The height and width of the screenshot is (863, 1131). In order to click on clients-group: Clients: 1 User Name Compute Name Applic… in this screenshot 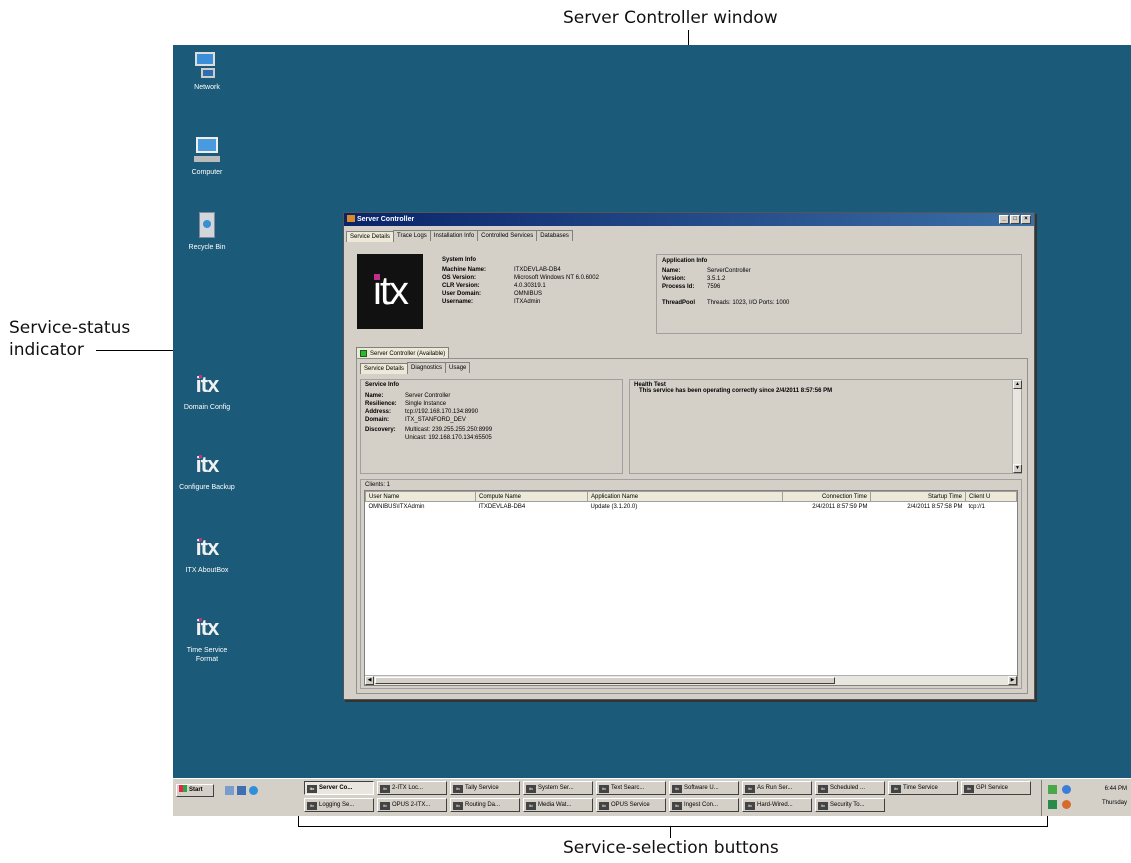, I will do `click(691, 584)`.